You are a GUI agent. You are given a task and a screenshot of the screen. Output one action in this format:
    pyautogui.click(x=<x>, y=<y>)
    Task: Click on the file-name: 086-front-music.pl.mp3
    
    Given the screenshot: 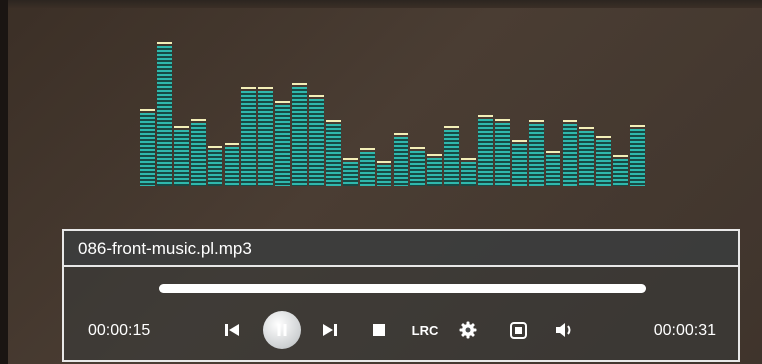 What is the action you would take?
    pyautogui.click(x=165, y=248)
    